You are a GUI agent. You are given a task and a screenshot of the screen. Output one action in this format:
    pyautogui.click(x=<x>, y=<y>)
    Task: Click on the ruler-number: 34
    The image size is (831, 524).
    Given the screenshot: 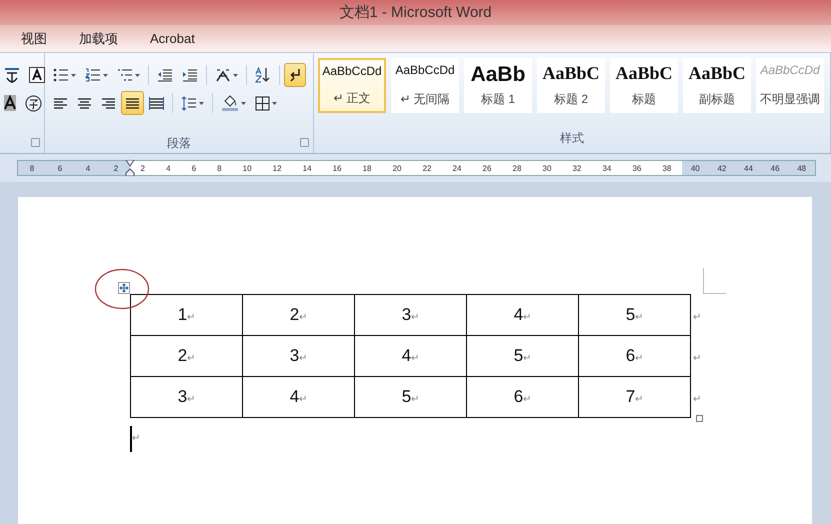 What is the action you would take?
    pyautogui.click(x=607, y=168)
    